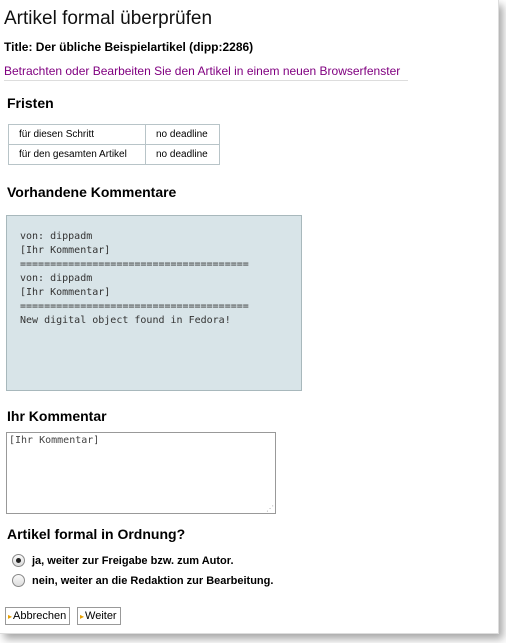 Image resolution: width=506 pixels, height=643 pixels. Describe the element at coordinates (108, 18) in the screenshot. I see `page-title: Artikel formal überprüfen` at that location.